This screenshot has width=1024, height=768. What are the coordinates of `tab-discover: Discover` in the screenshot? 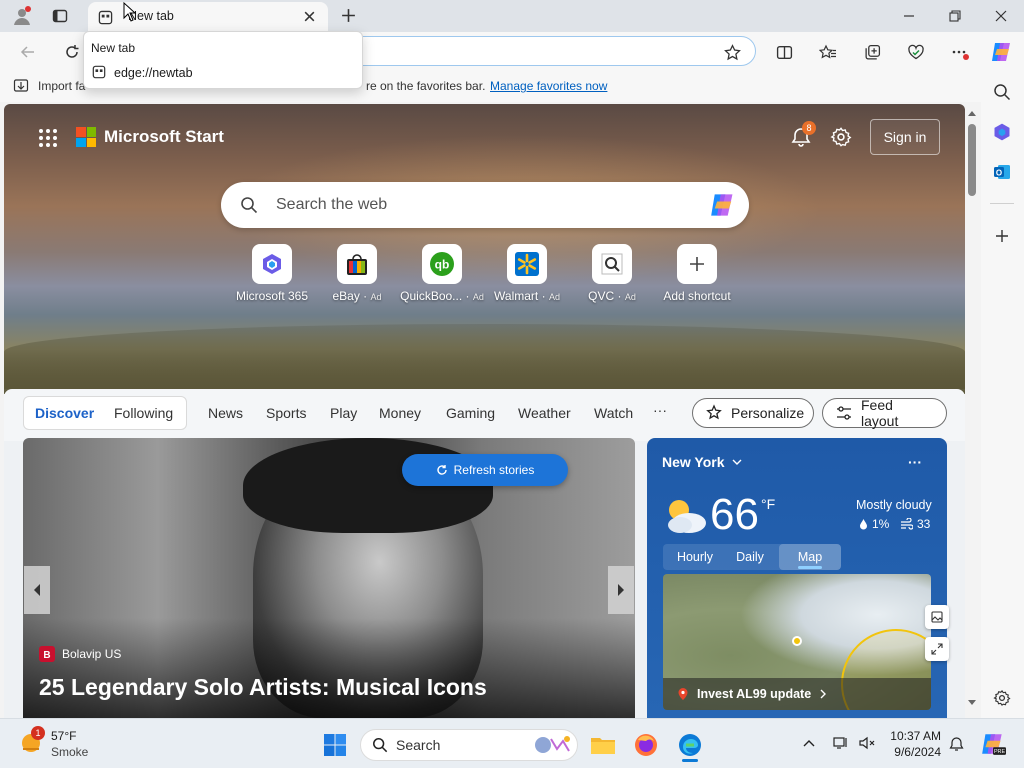 It's located at (64, 413).